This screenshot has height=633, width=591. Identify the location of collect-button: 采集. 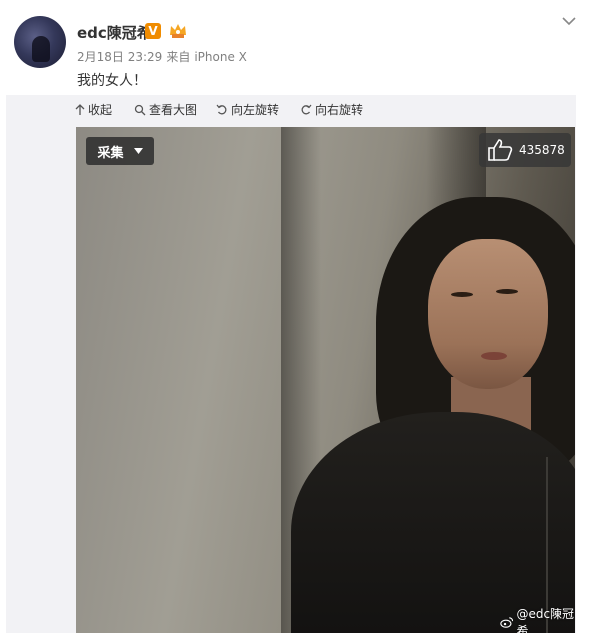
(120, 151).